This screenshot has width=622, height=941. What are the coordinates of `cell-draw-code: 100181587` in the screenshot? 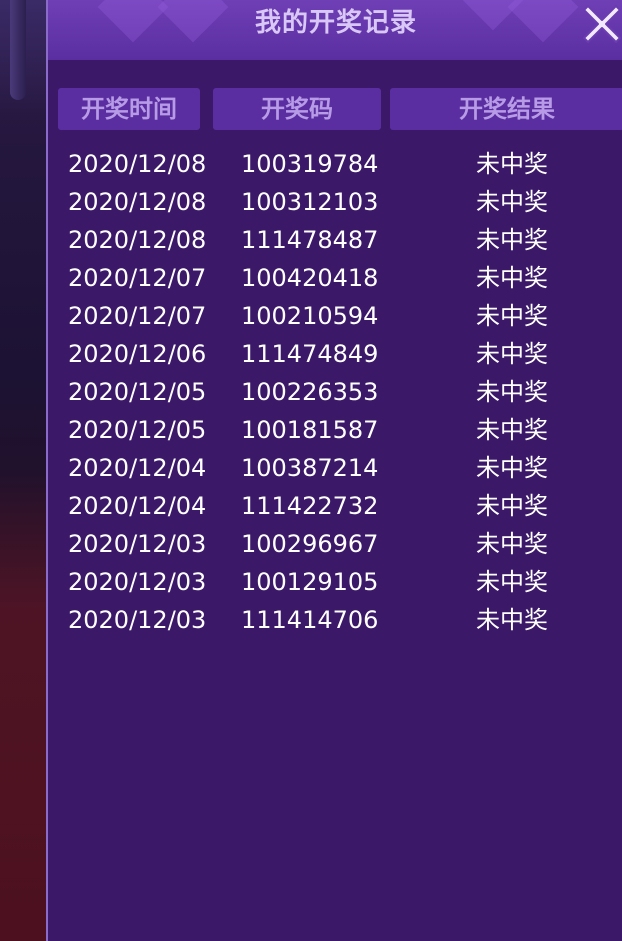 It's located at (310, 430).